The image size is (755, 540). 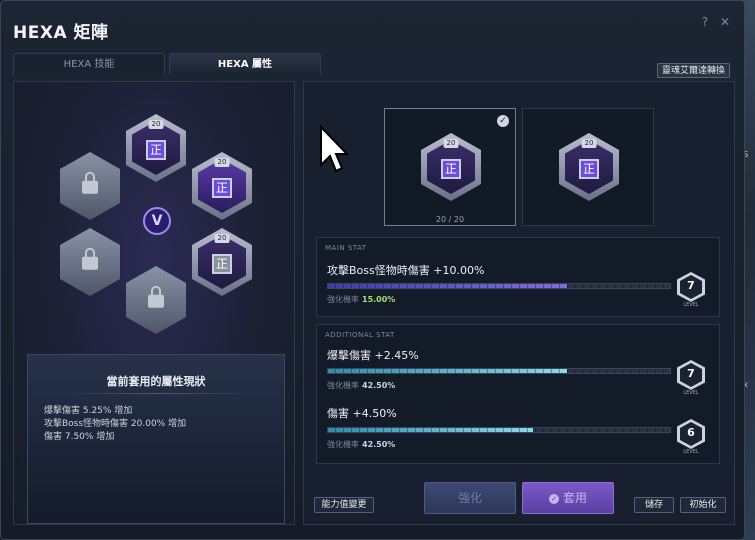 I want to click on core-slot-selected: ✓ 20 正 20 / 20, so click(x=450, y=167).